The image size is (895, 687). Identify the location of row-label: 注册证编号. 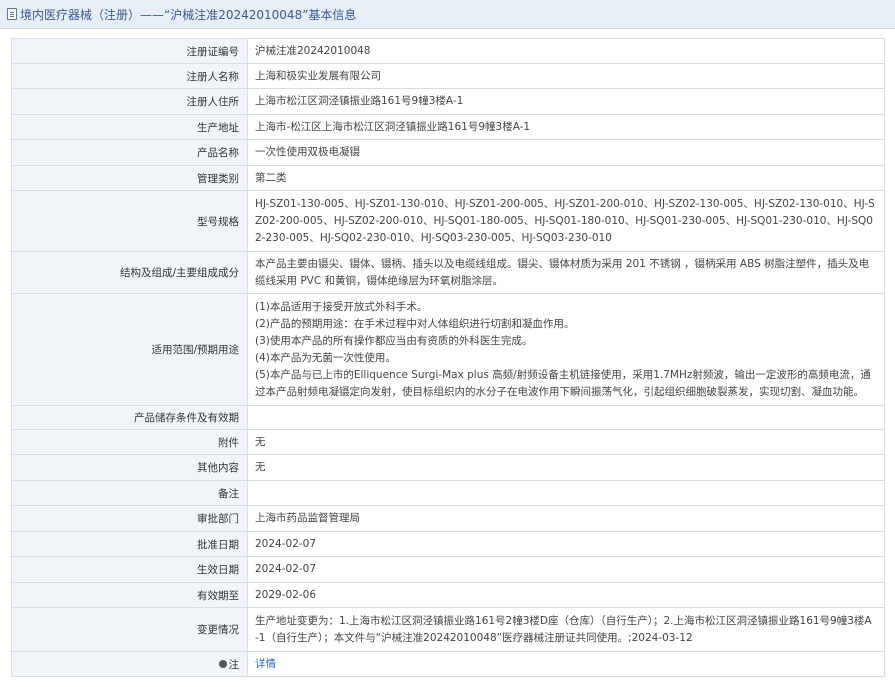
(129, 51).